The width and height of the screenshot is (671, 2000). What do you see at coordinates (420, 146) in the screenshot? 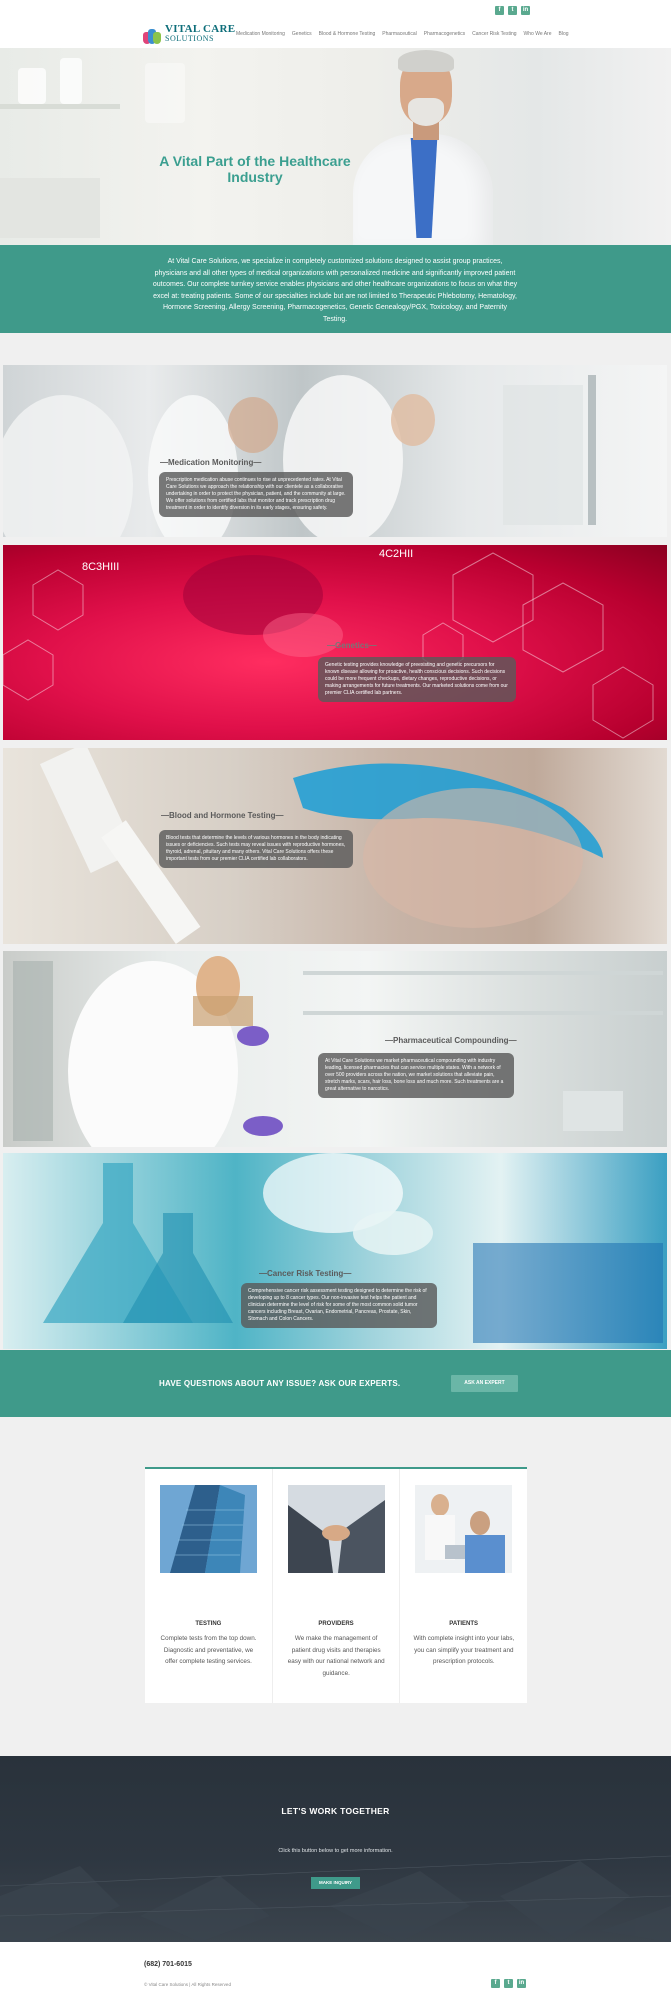
I see `doctor-image` at bounding box center [420, 146].